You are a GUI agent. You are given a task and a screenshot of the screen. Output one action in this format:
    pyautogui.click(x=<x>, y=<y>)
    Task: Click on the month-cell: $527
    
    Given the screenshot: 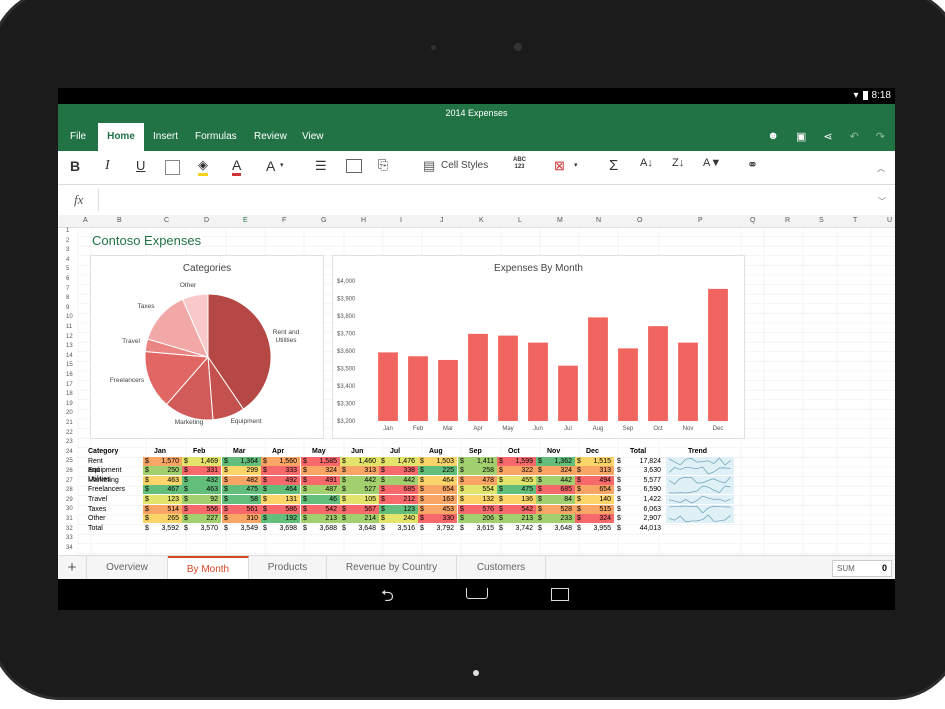 What is the action you would take?
    pyautogui.click(x=359, y=490)
    